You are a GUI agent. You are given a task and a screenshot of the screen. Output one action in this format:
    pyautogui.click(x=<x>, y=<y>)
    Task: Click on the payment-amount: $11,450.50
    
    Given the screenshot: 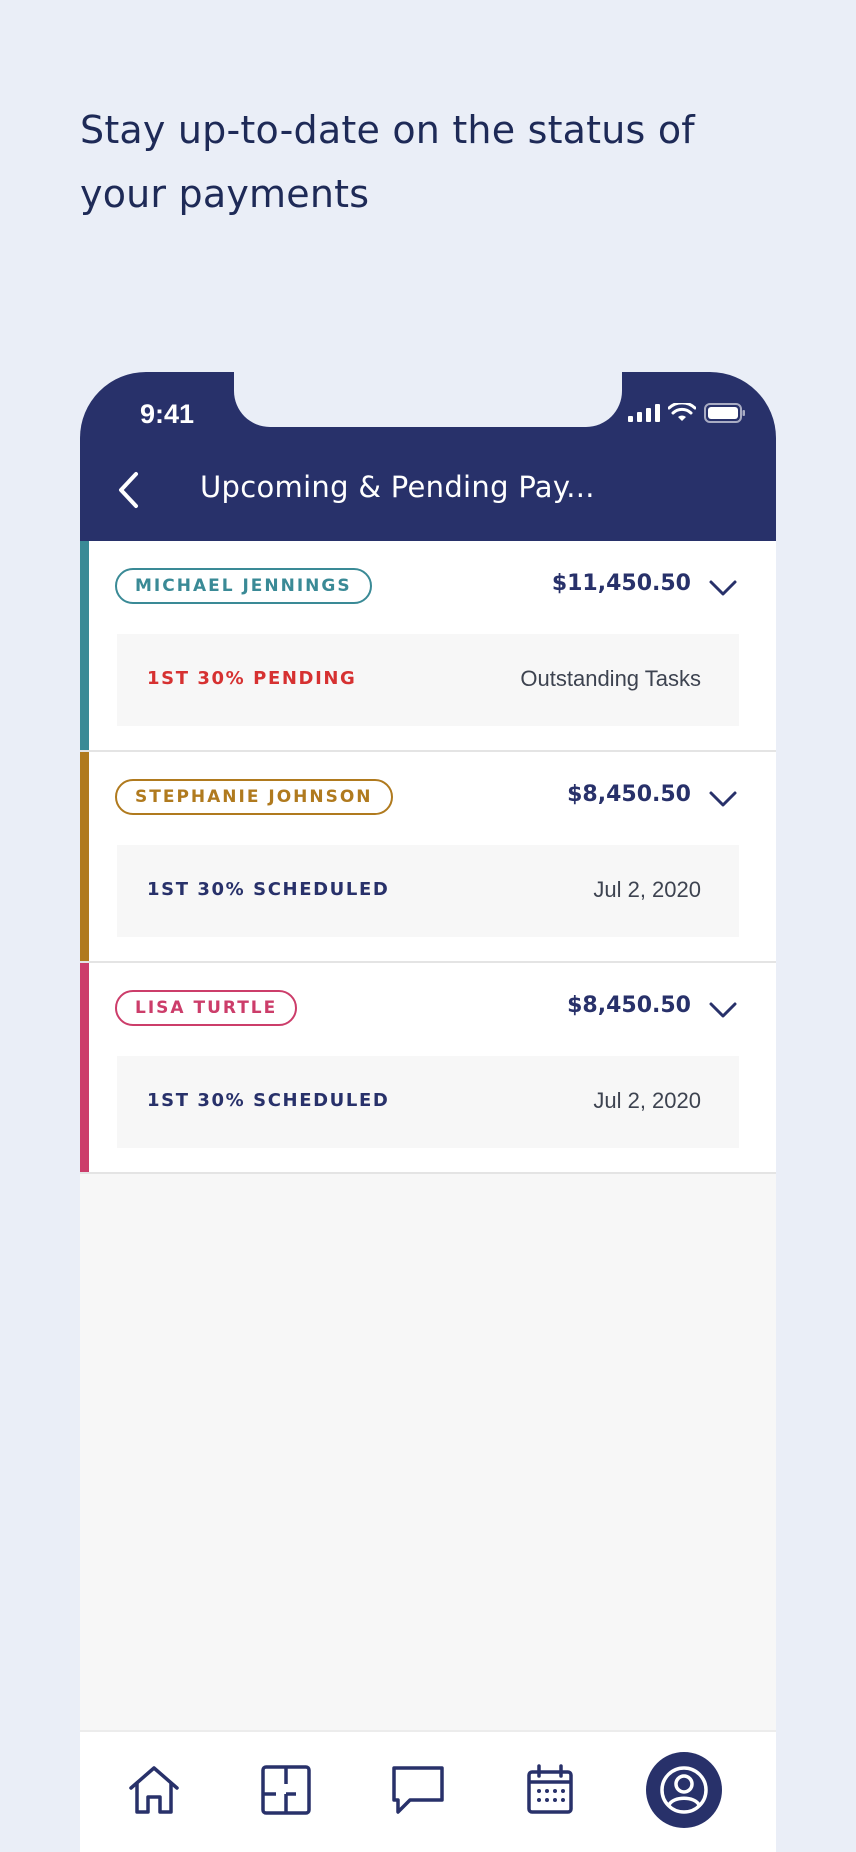 What is the action you would take?
    pyautogui.click(x=621, y=583)
    